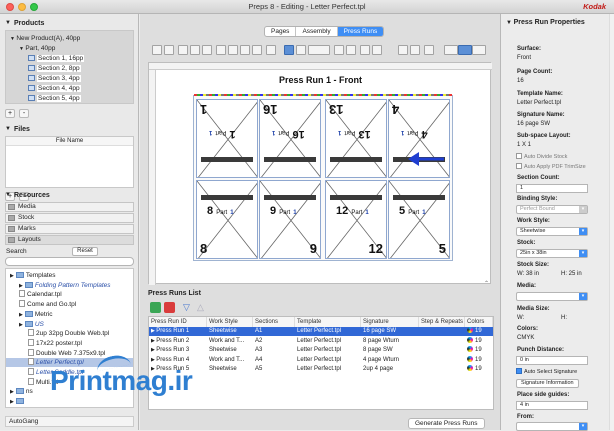 This screenshot has width=614, height=431. I want to click on template-file: 2up 32pg Double Web.tpl, so click(69, 333).